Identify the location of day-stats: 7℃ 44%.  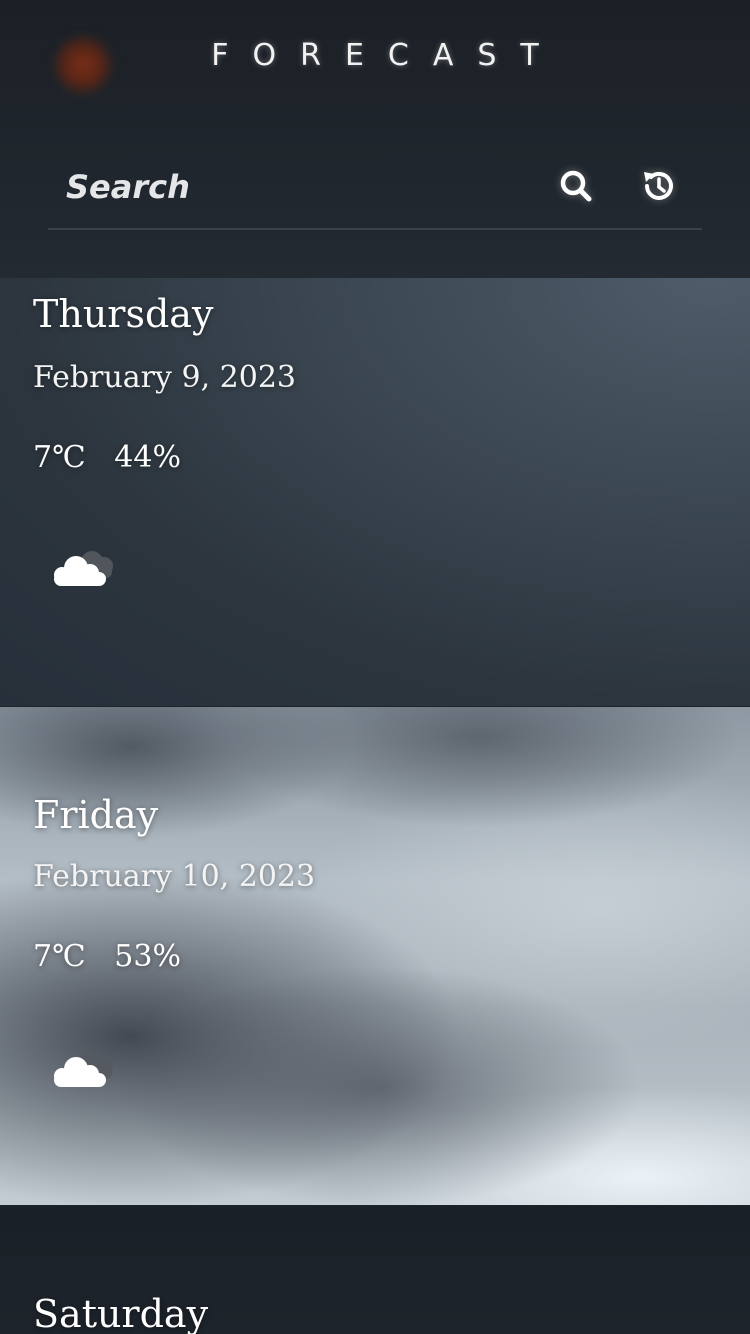
(107, 457).